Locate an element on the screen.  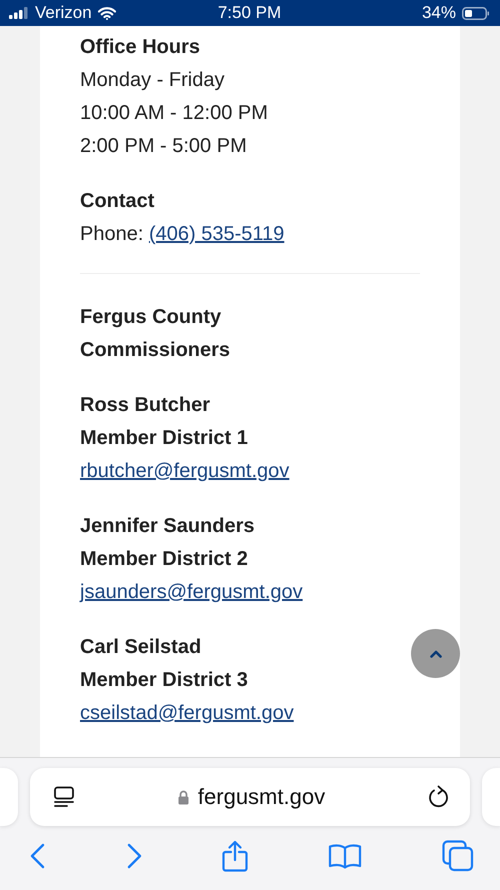
email-link: rbutcher@fergusmt.gov is located at coordinates (185, 471).